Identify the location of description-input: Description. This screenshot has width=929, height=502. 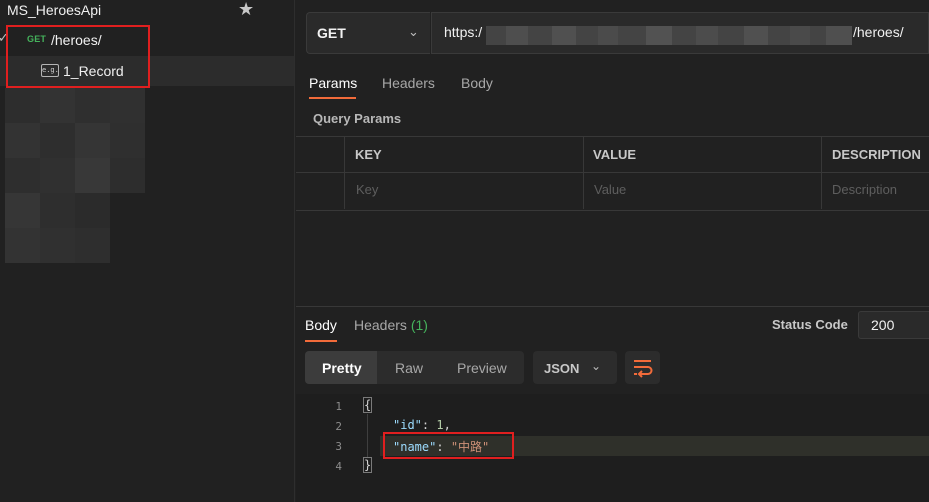
(864, 189).